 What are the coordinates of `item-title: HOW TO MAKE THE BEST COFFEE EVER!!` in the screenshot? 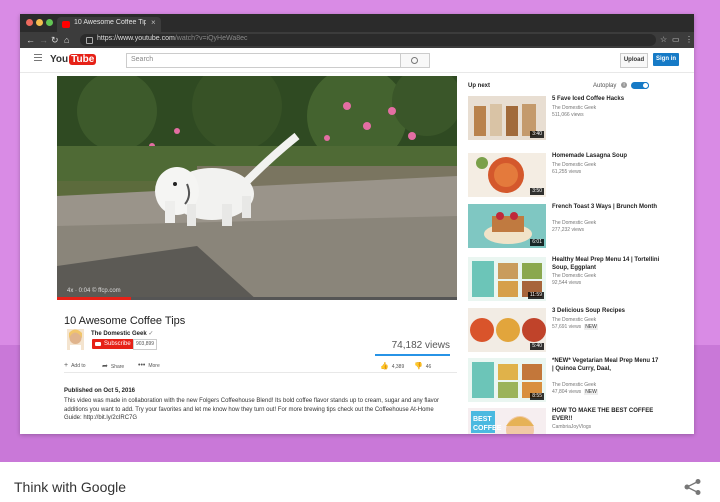 It's located at (603, 415).